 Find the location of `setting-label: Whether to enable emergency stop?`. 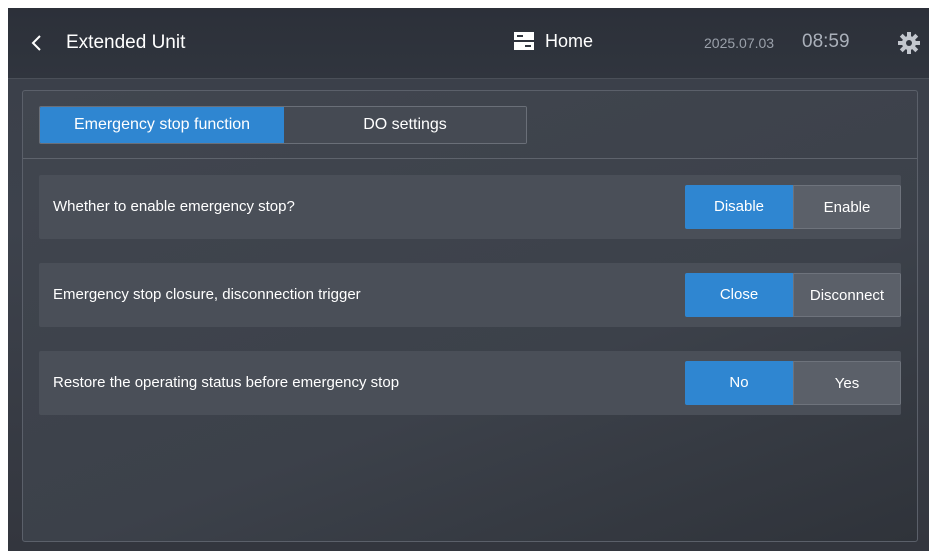

setting-label: Whether to enable emergency stop? is located at coordinates (174, 206).